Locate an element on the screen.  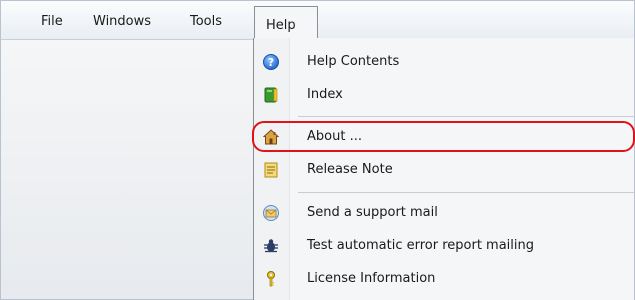
mail-icon is located at coordinates (271, 213).